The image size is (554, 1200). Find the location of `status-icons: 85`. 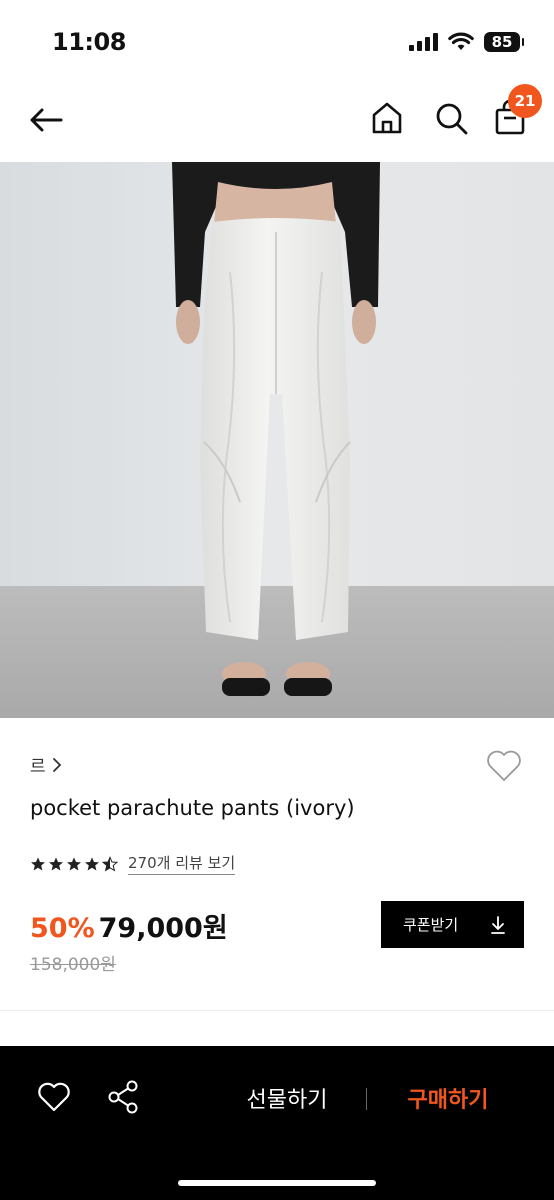

status-icons: 85 is located at coordinates (466, 42).